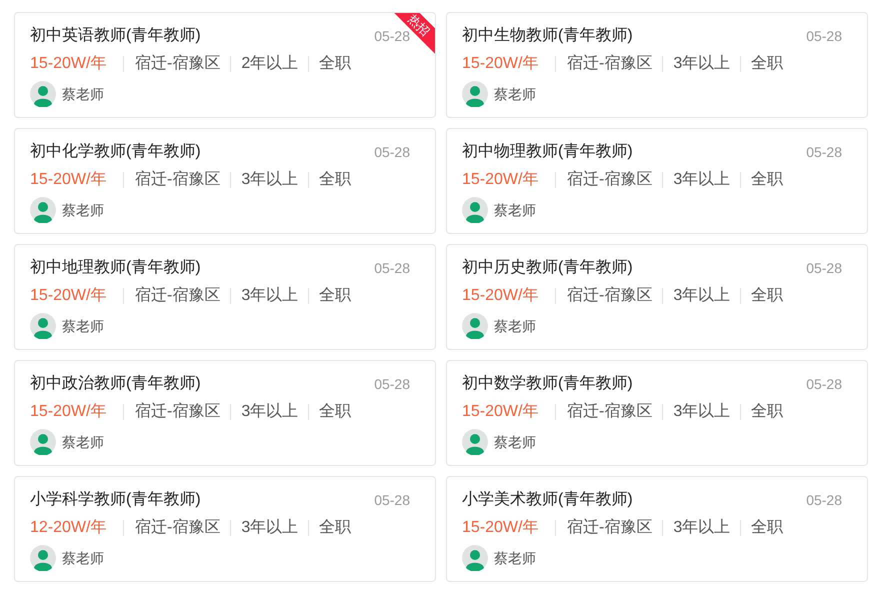 This screenshot has height=593, width=878. What do you see at coordinates (115, 152) in the screenshot?
I see `job-title: 初中化学教师(青年教师)` at bounding box center [115, 152].